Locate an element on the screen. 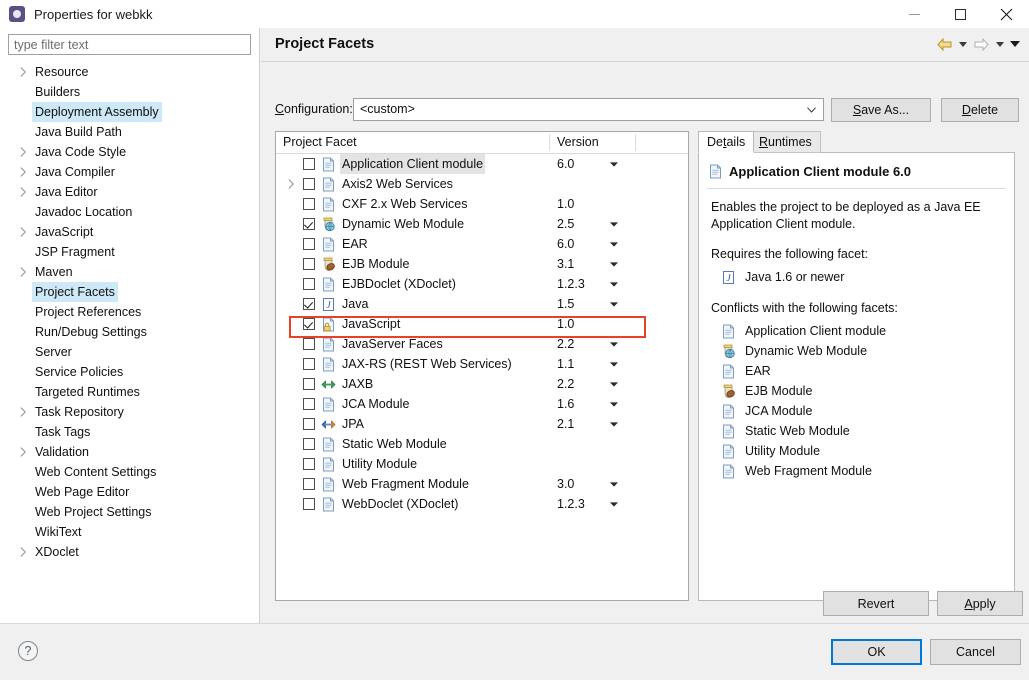 This screenshot has height=680, width=1029. facet-version: 2.1 is located at coordinates (565, 424).